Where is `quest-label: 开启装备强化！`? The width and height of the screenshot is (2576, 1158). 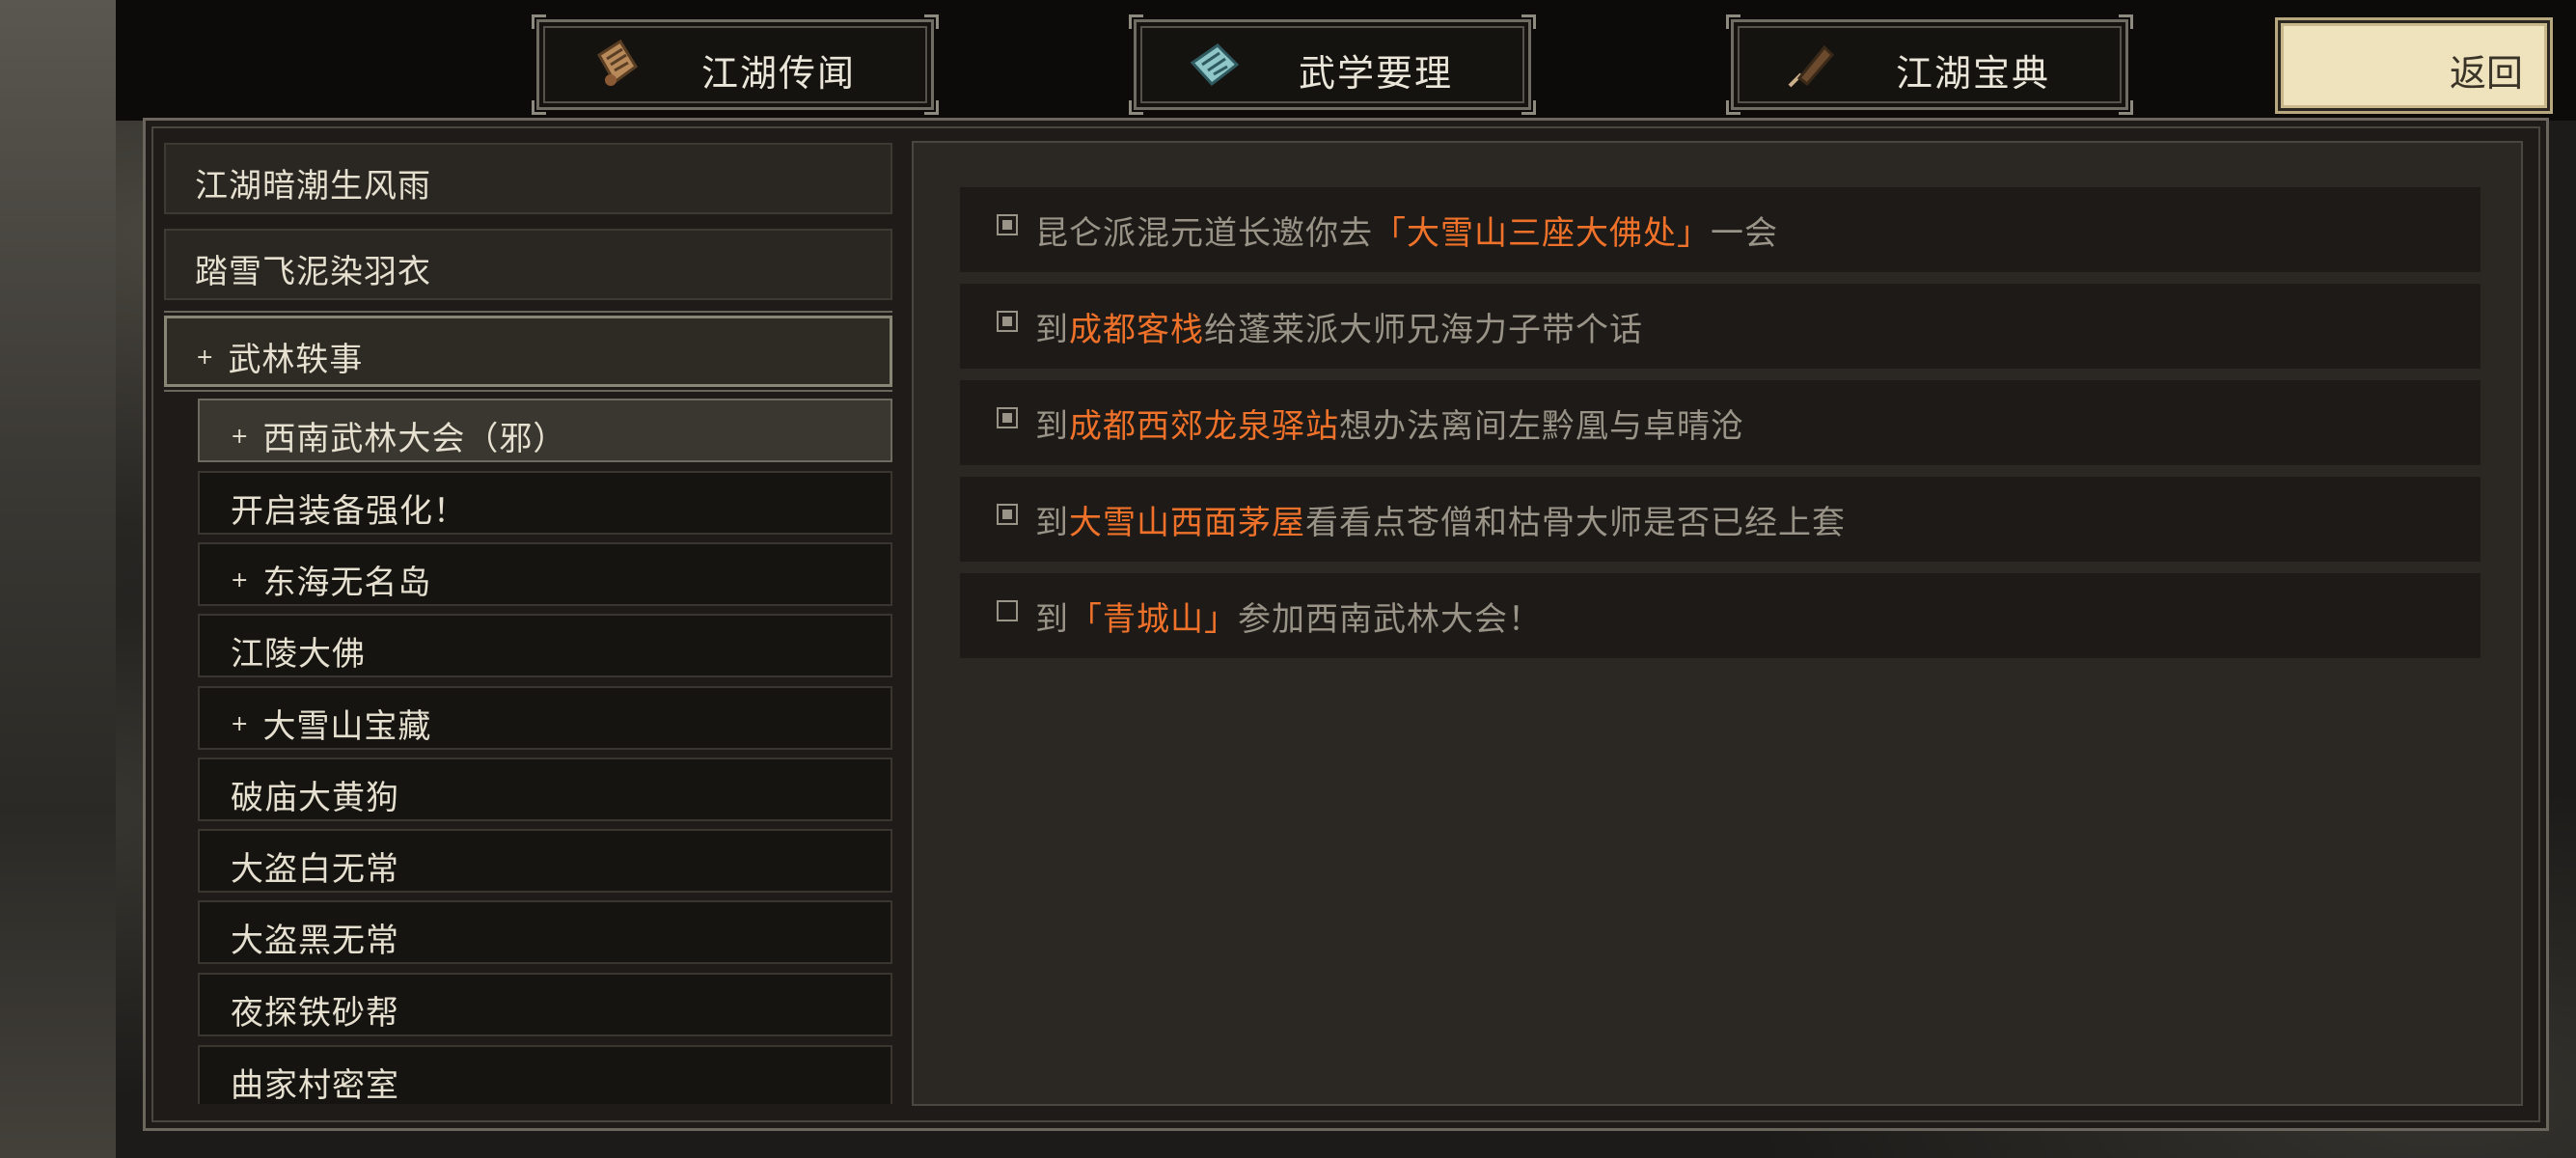 quest-label: 开启装备强化！ is located at coordinates (349, 511).